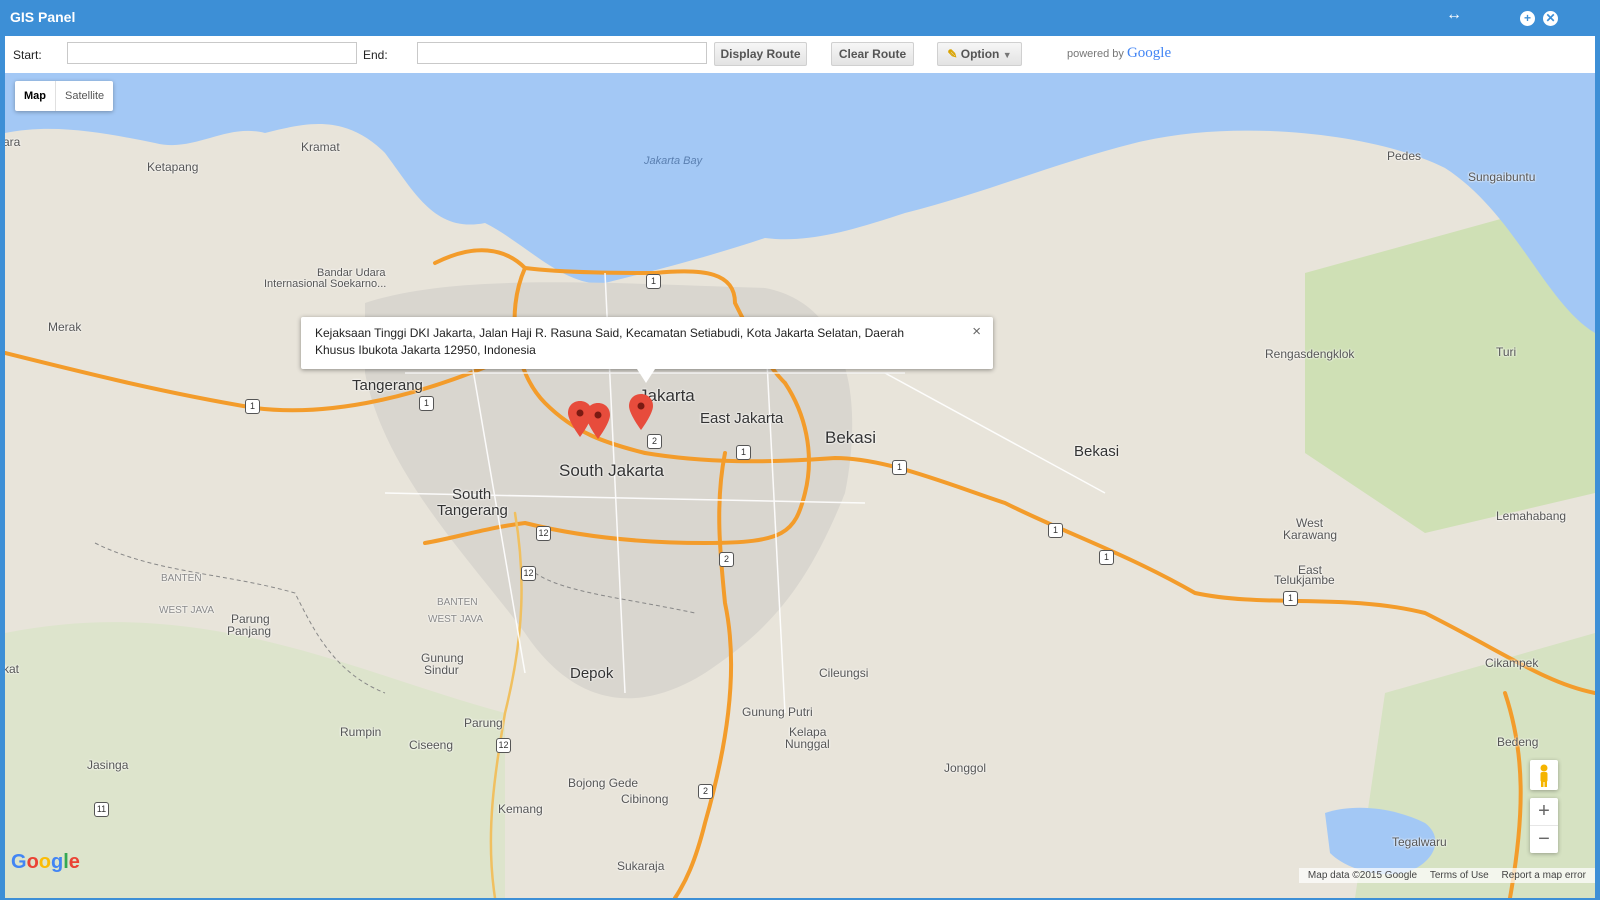 The image size is (1600, 900). Describe the element at coordinates (760, 54) in the screenshot. I see `display-route-button: Display Route` at that location.